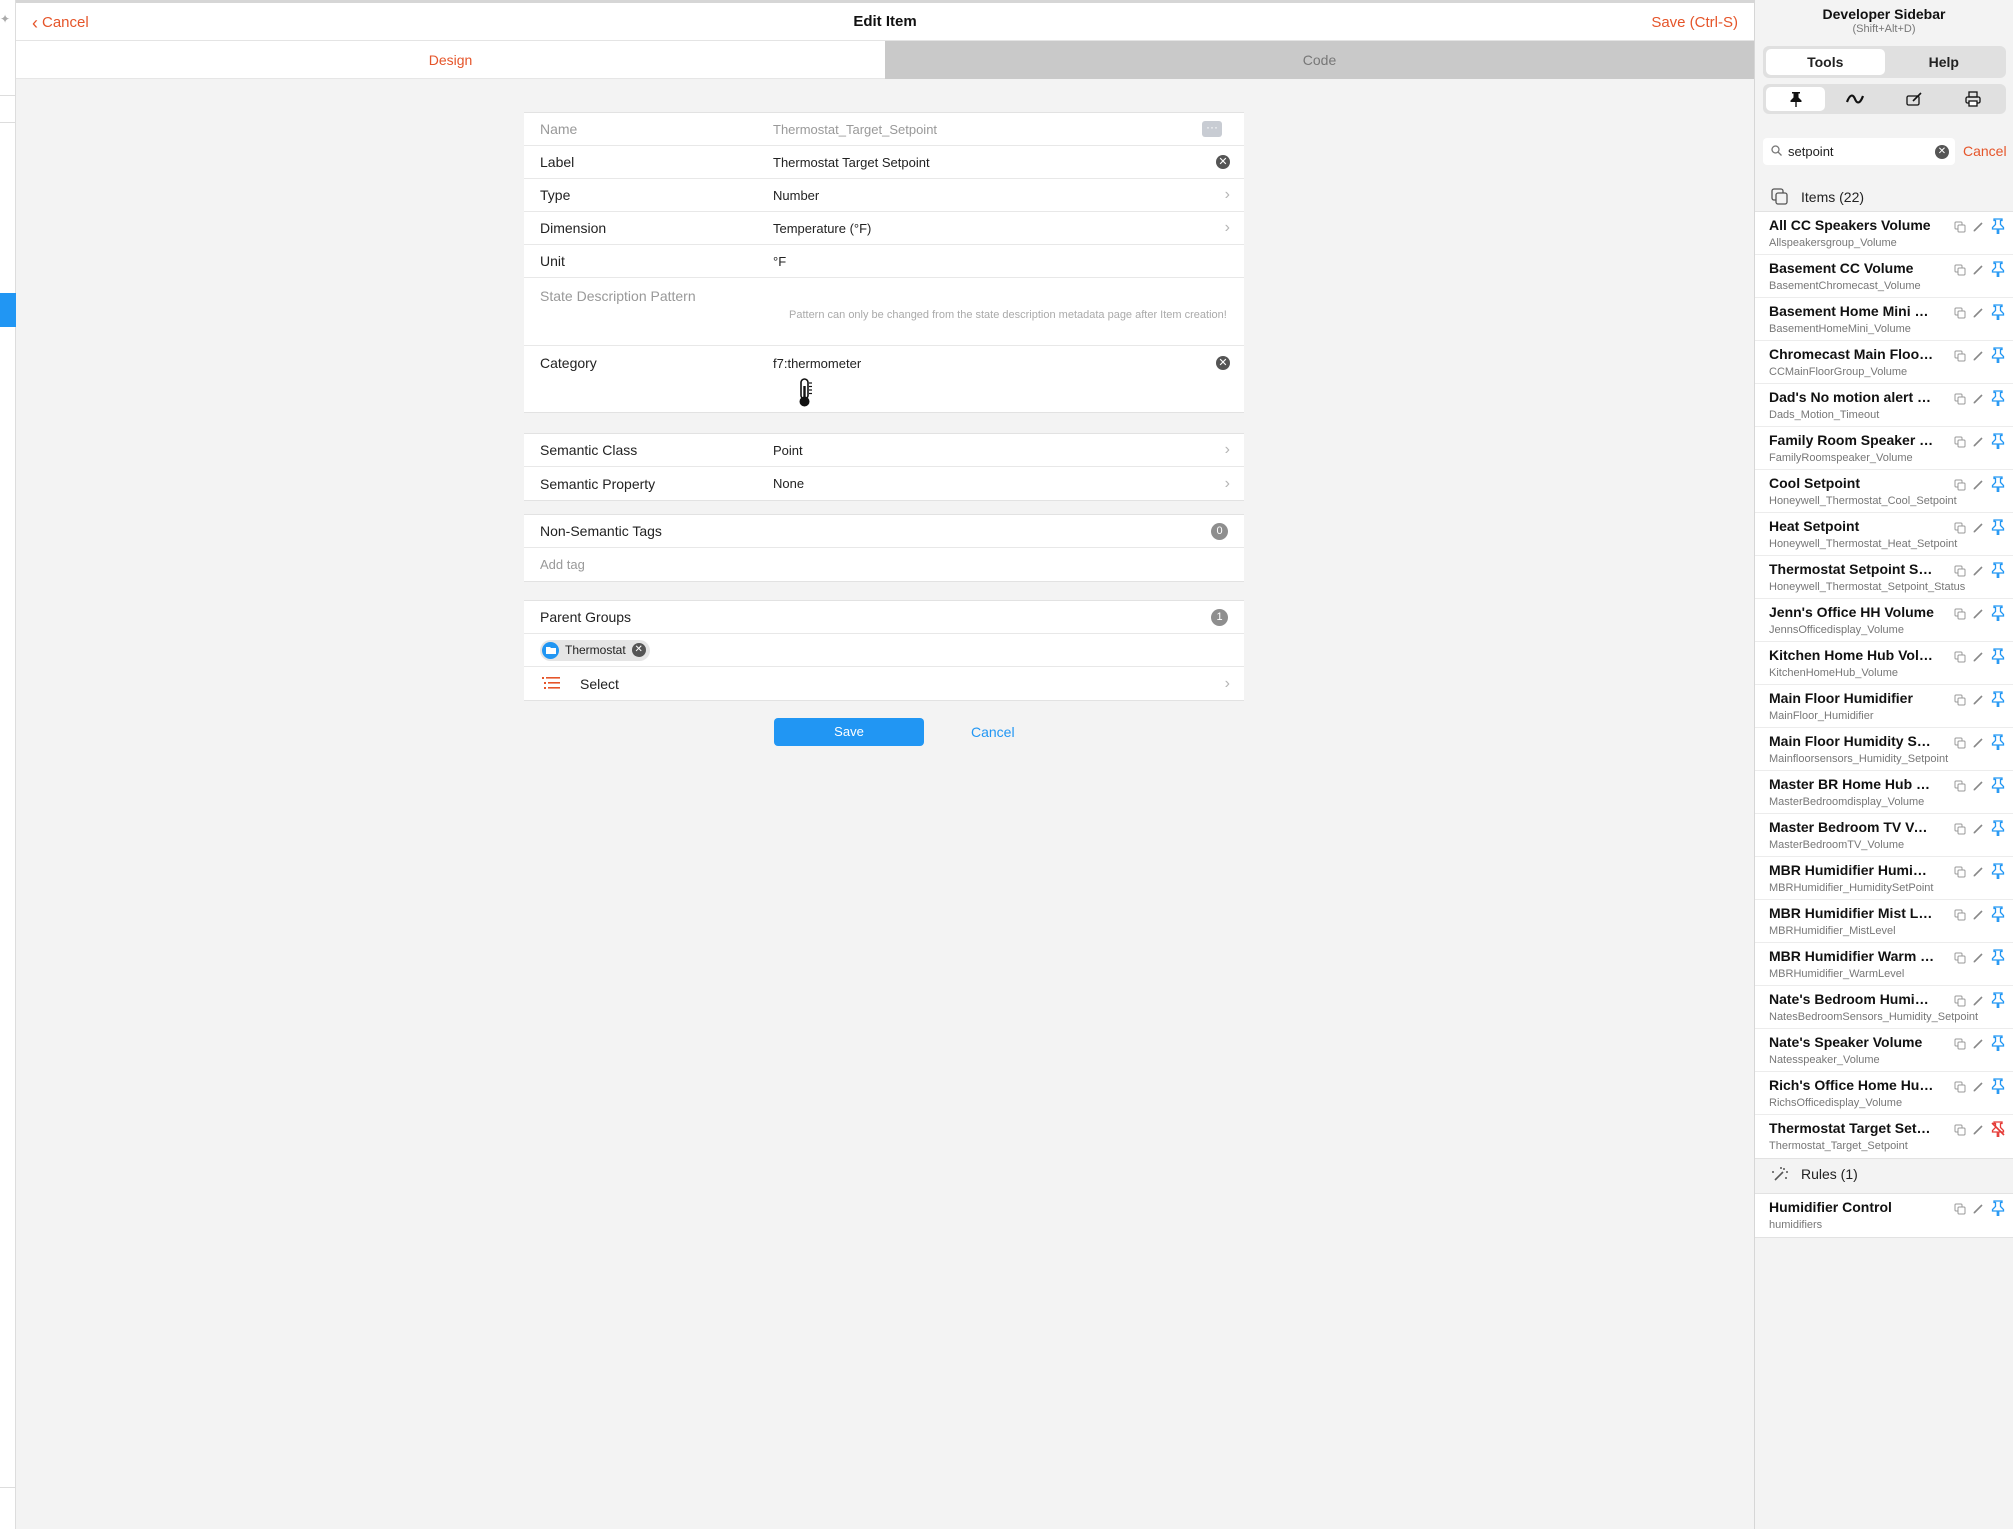 The image size is (2013, 1529). Describe the element at coordinates (1985, 151) in the screenshot. I see `search-cancel-button: Cancel` at that location.